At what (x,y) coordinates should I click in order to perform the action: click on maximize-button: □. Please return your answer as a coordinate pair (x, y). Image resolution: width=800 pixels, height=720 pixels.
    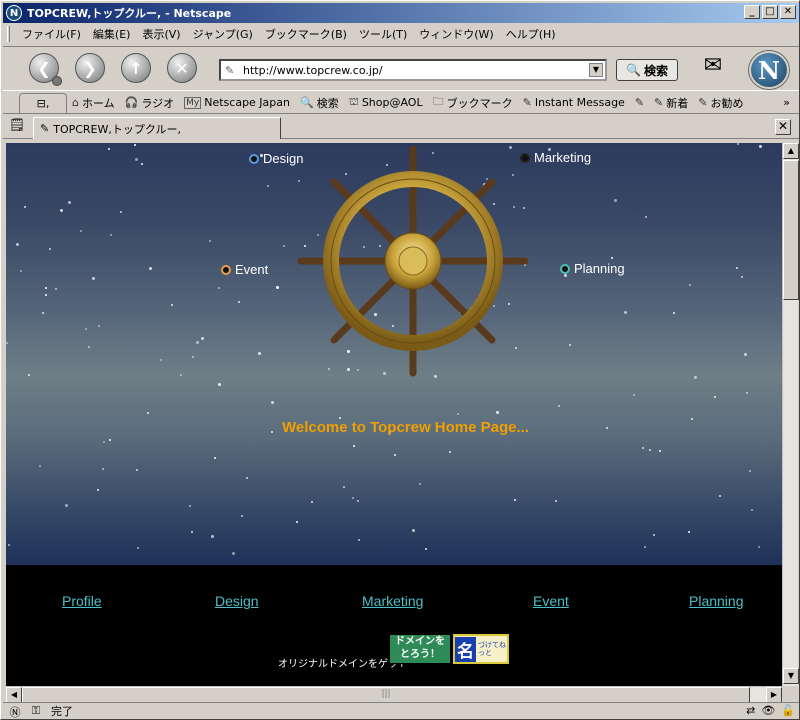
    Looking at the image, I should click on (770, 12).